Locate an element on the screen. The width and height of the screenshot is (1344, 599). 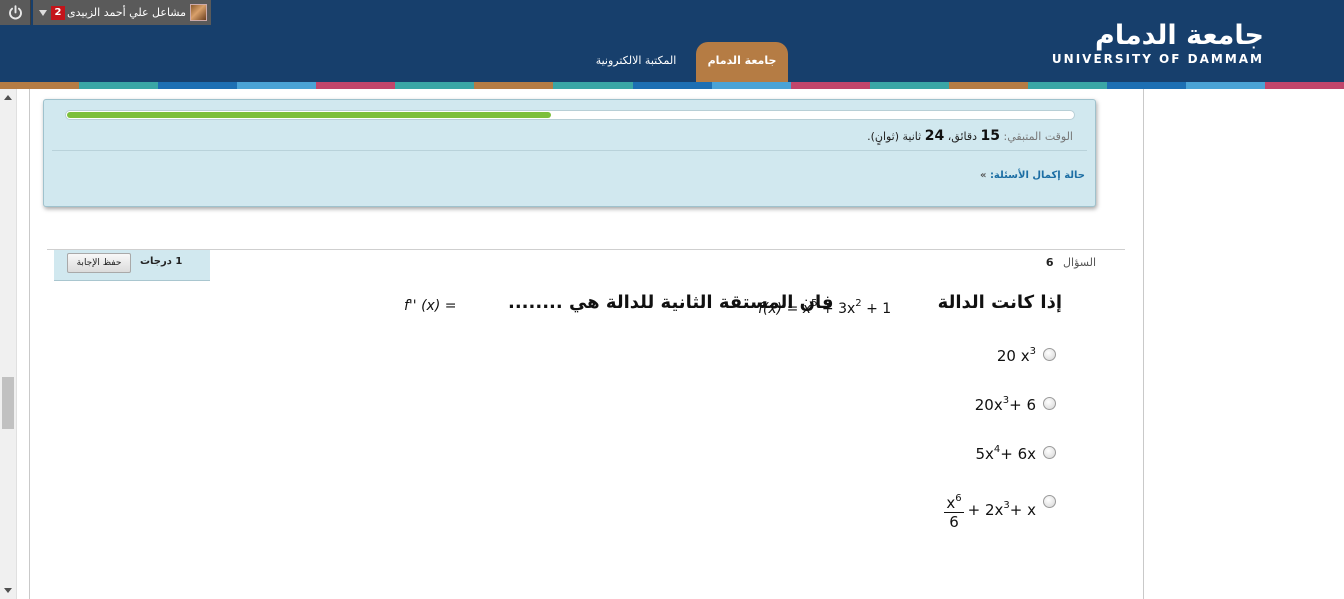
option-text: 20 x3 is located at coordinates (1016, 355).